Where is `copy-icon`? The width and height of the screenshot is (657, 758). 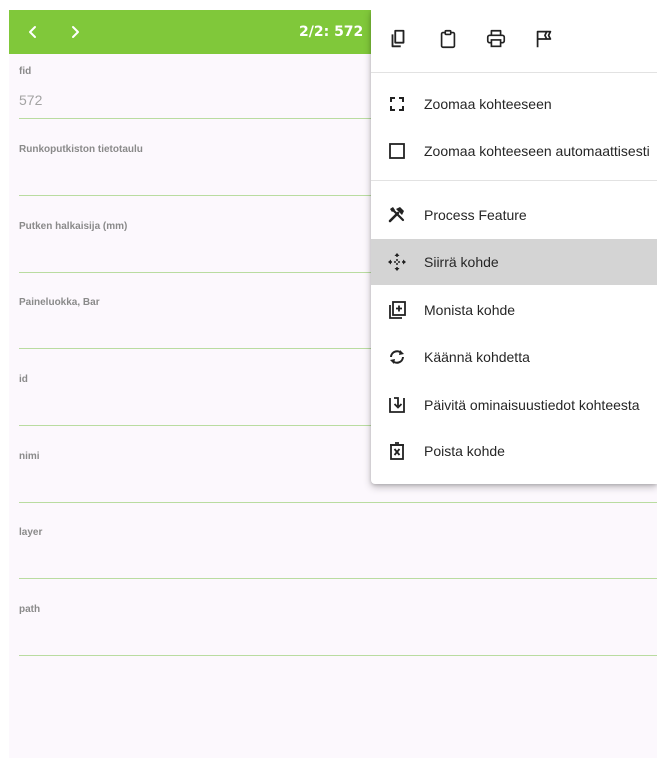 copy-icon is located at coordinates (398, 38).